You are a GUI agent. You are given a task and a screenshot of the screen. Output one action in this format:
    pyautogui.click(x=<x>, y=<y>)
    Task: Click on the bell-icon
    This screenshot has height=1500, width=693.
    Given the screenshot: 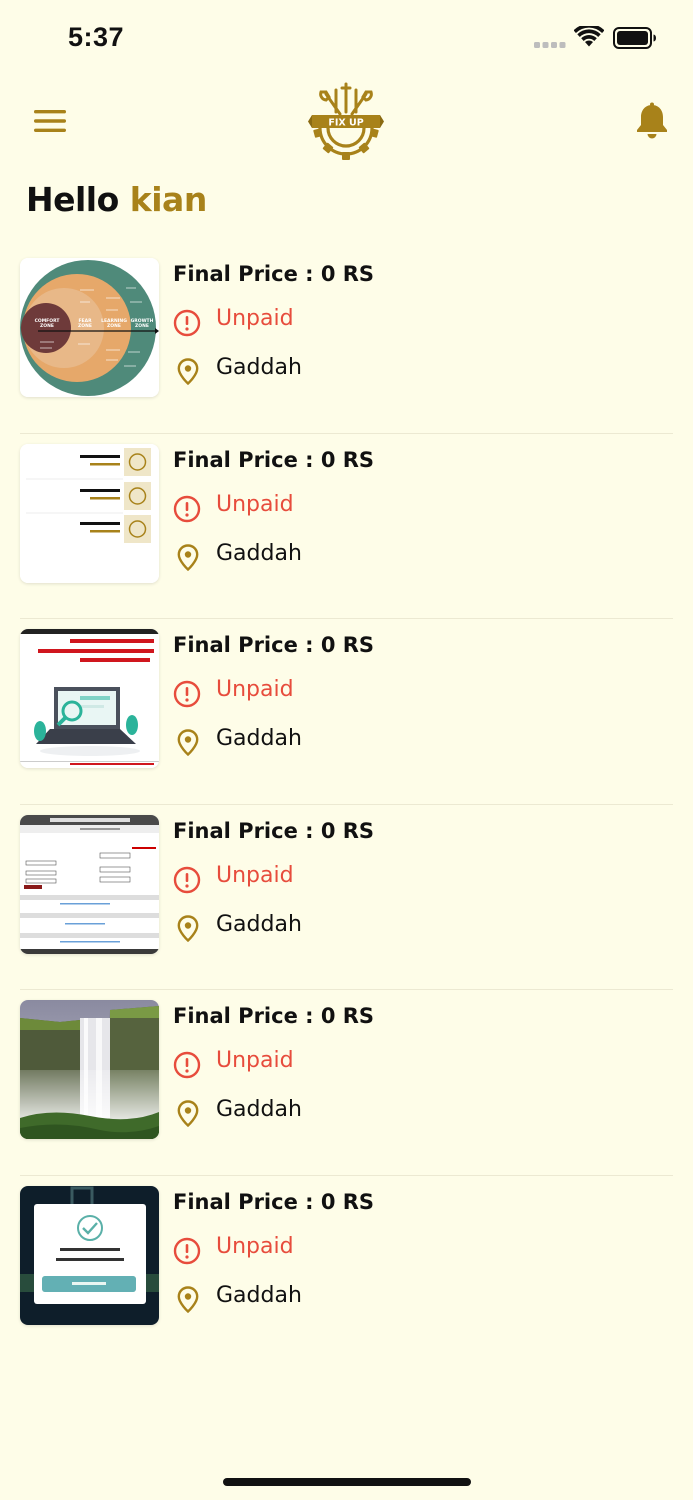 What is the action you would take?
    pyautogui.click(x=652, y=121)
    